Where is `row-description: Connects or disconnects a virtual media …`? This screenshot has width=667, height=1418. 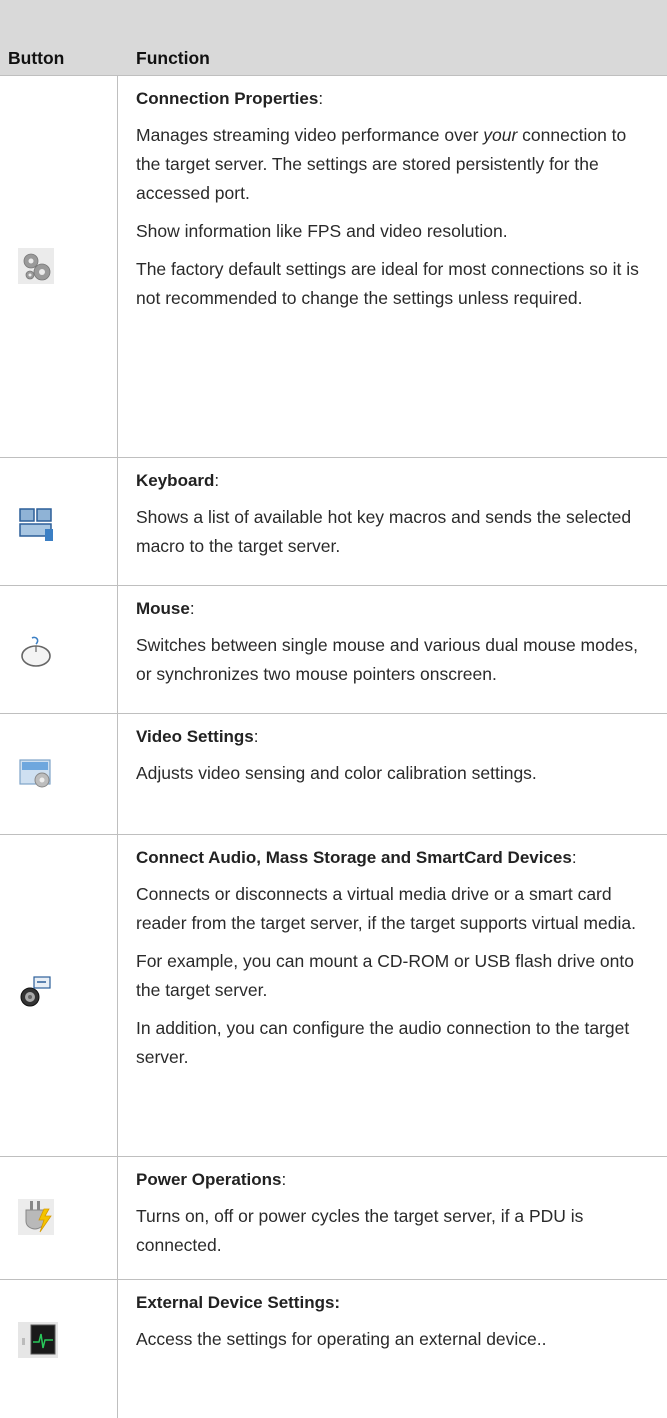
row-description: Connects or disconnects a virtual media … is located at coordinates (386, 908).